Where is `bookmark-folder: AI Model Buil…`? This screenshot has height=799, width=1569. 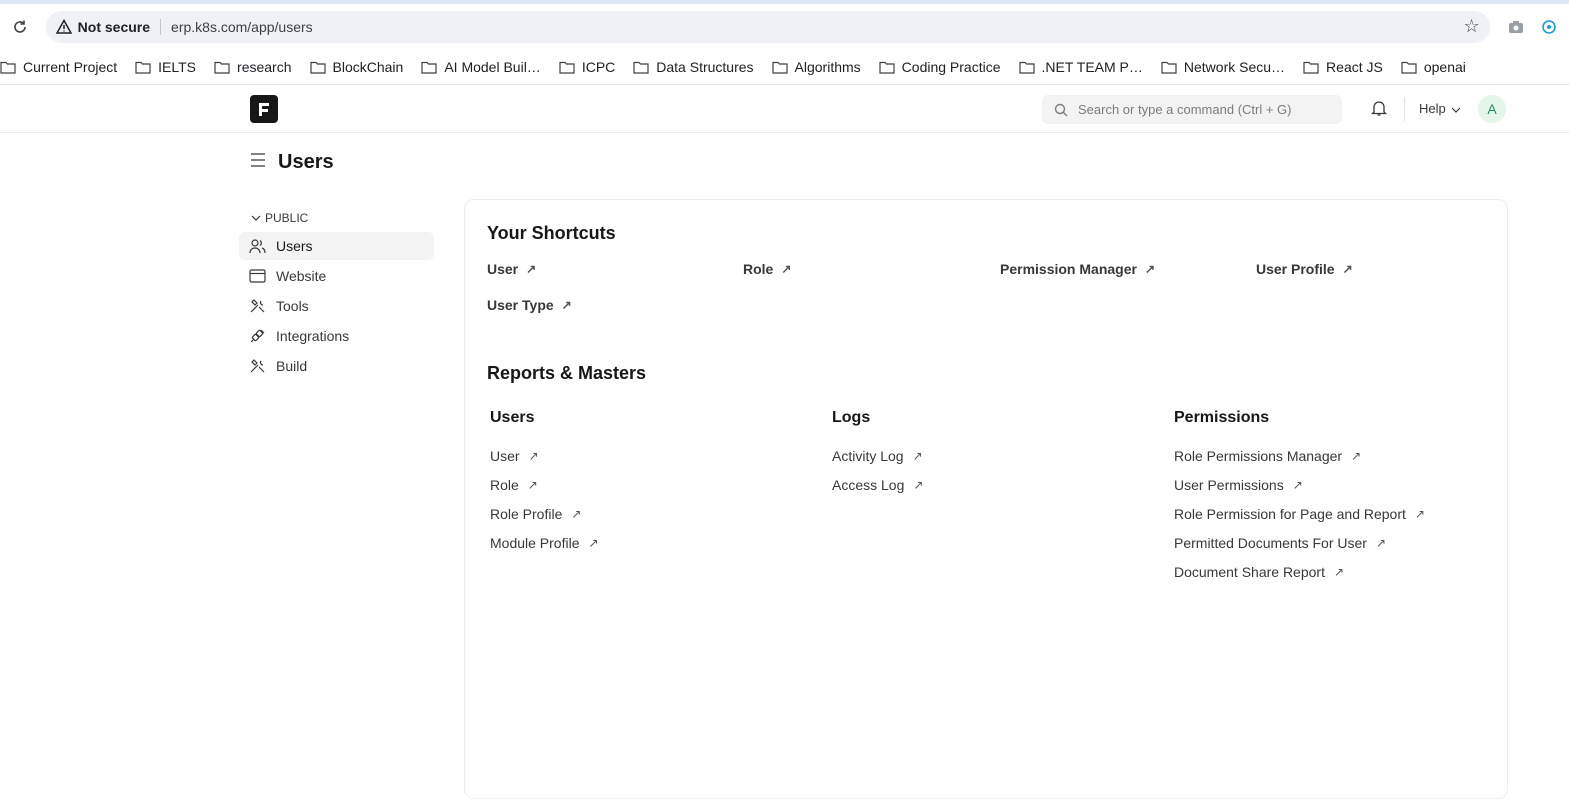
bookmark-folder: AI Model Buil… is located at coordinates (480, 67).